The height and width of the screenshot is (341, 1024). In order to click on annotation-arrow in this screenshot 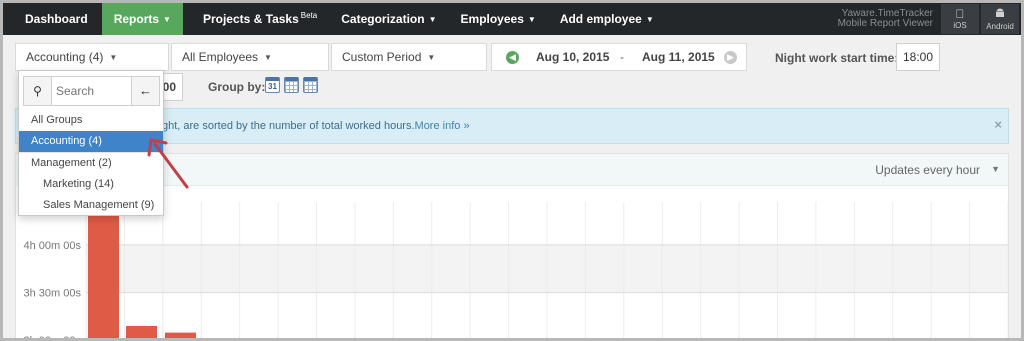, I will do `click(168, 163)`.